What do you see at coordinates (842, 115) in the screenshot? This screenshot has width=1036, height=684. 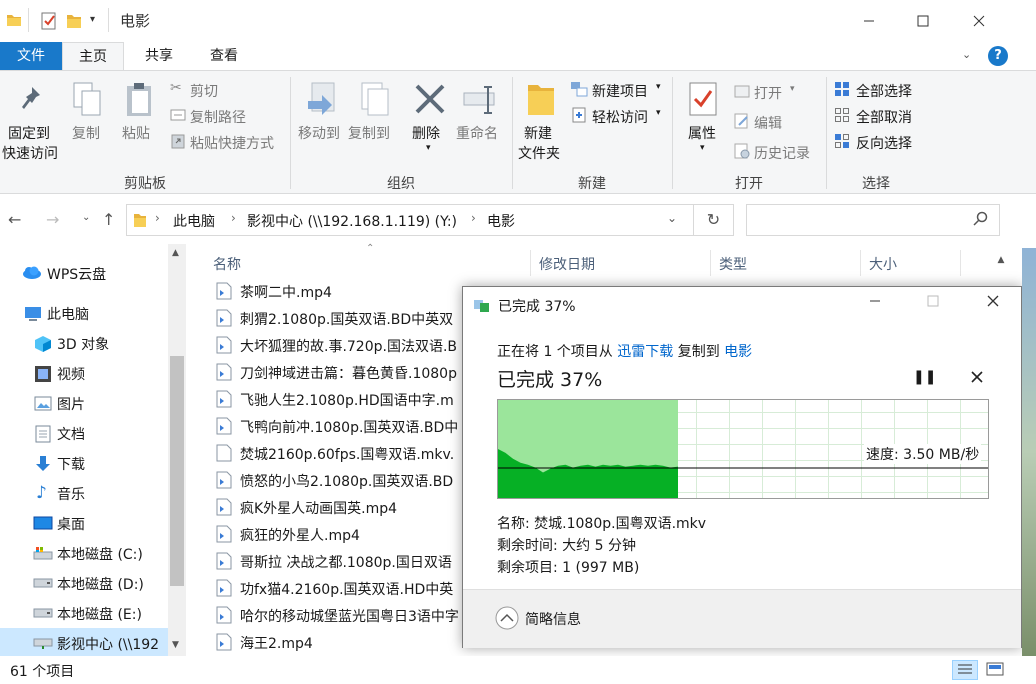 I see `select-none-icon` at bounding box center [842, 115].